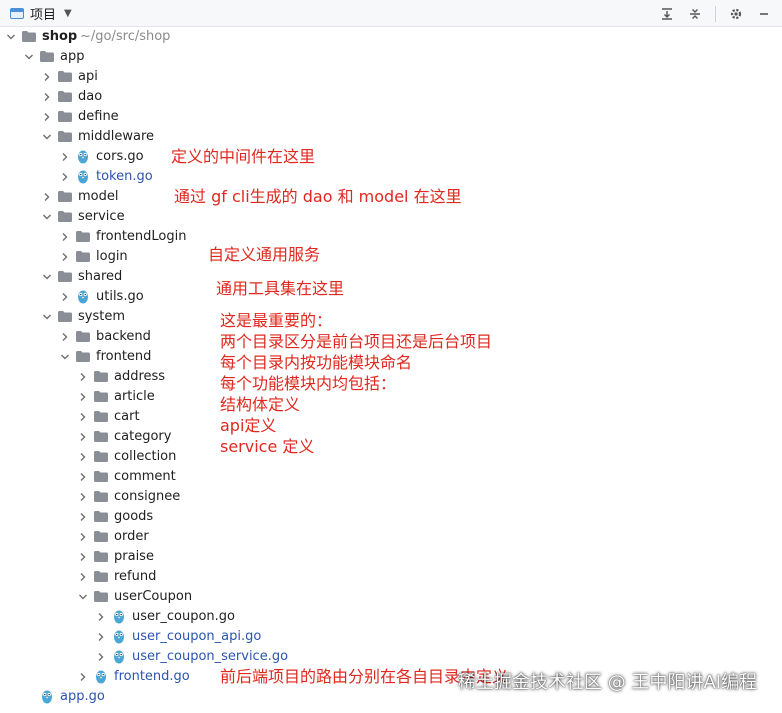  Describe the element at coordinates (248, 425) in the screenshot. I see `annotation-system-line: api定义` at that location.